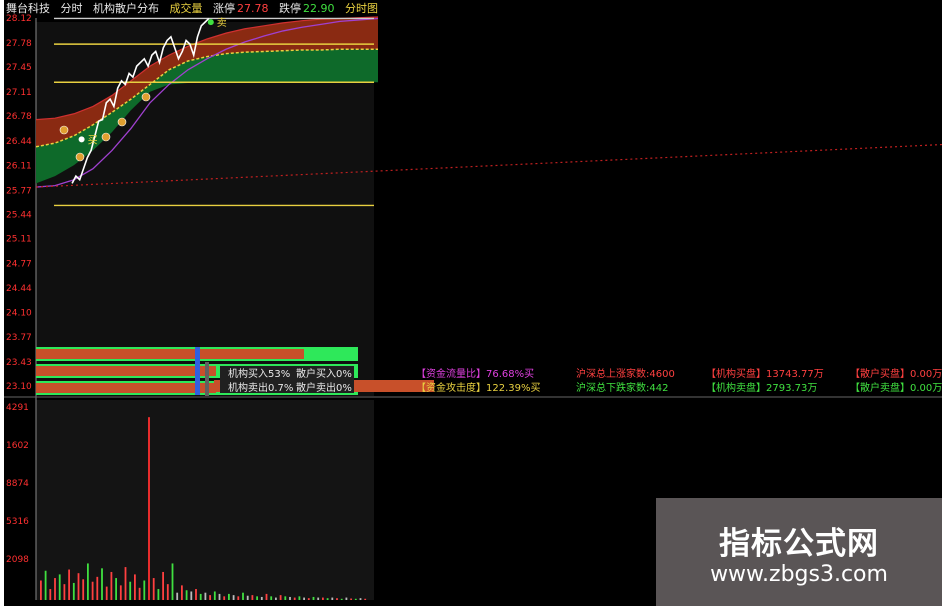  I want to click on up-count: 沪深总上涨家数:4600, so click(625, 373).